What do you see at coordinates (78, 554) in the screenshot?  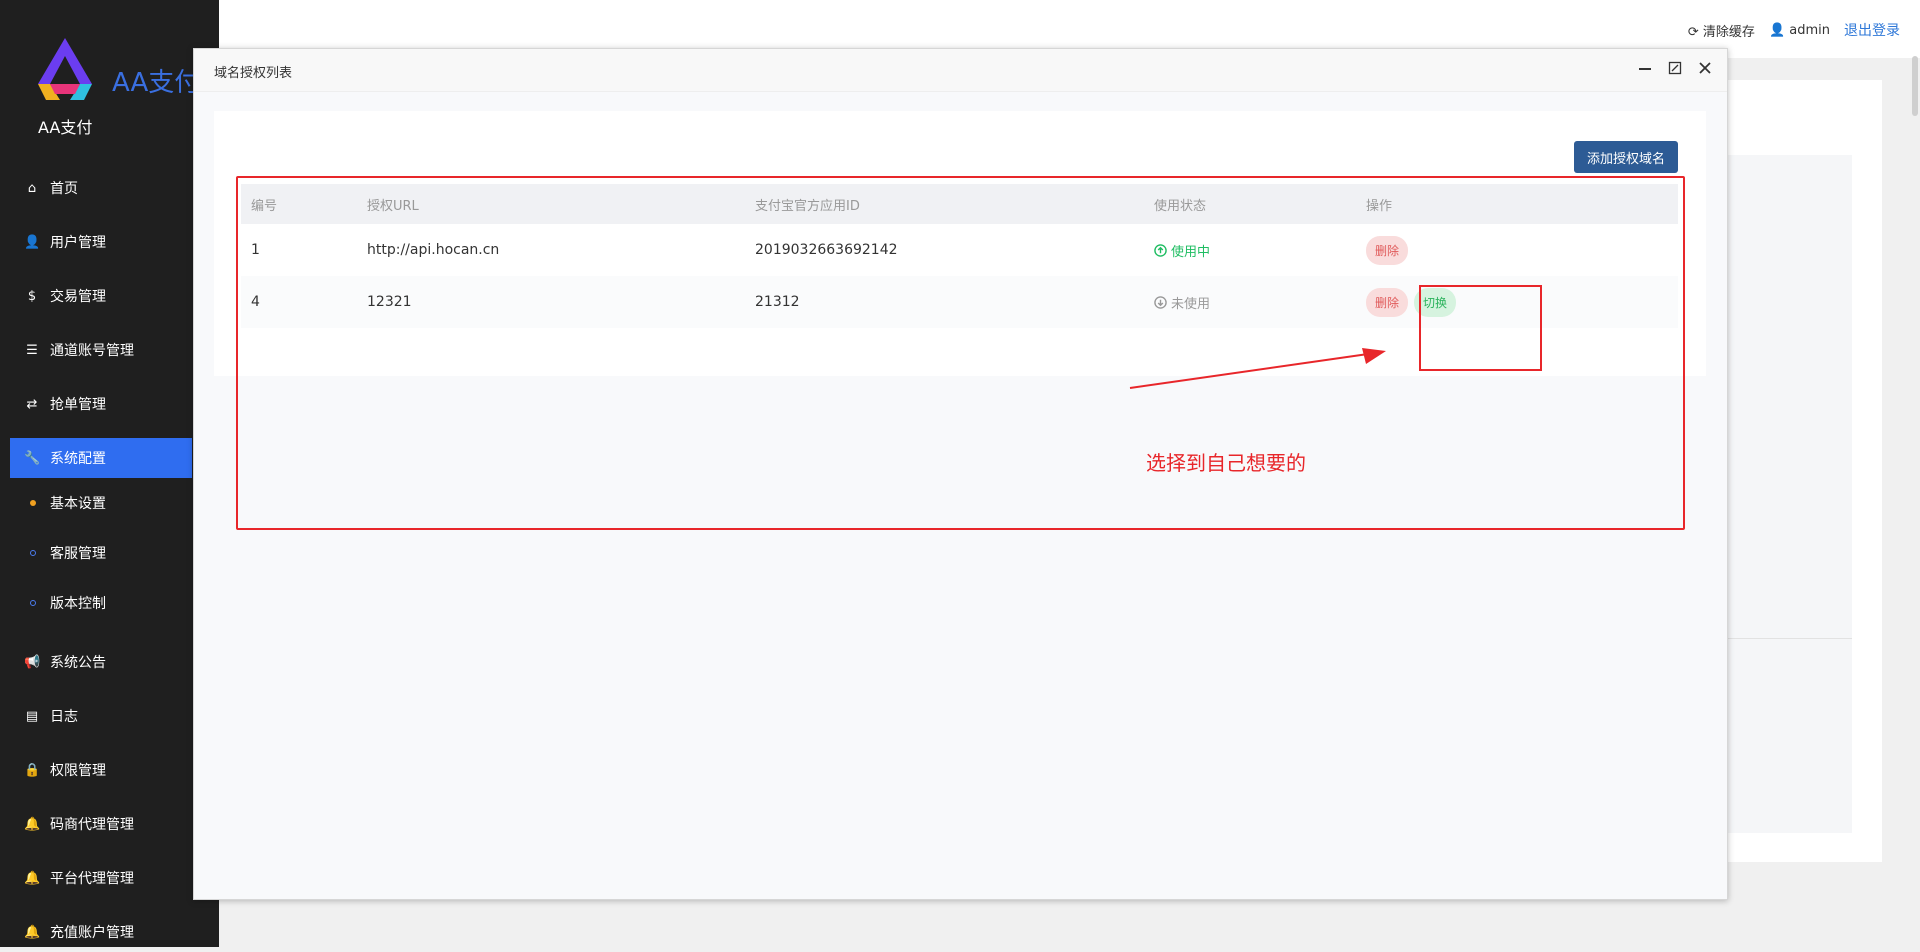 I see `sidebar-subitem-label: 客服管理` at bounding box center [78, 554].